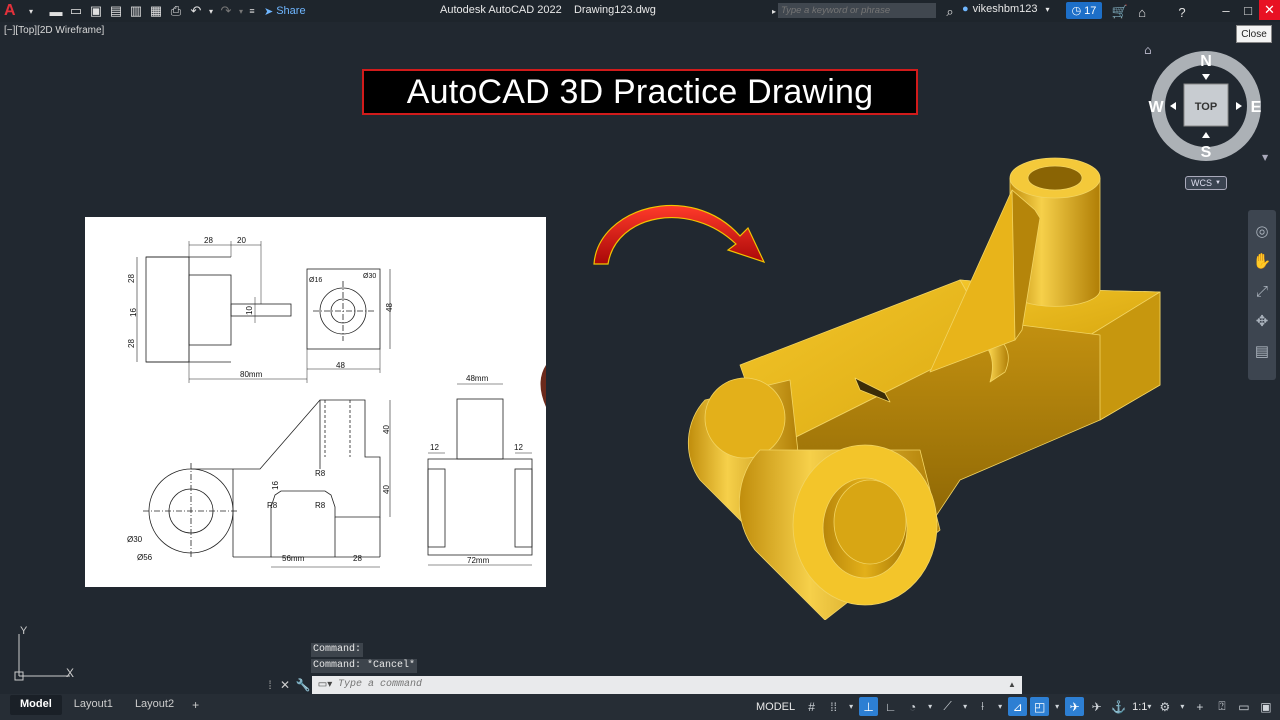  What do you see at coordinates (1084, 10) in the screenshot?
I see `notification-badge: ◷ 17` at bounding box center [1084, 10].